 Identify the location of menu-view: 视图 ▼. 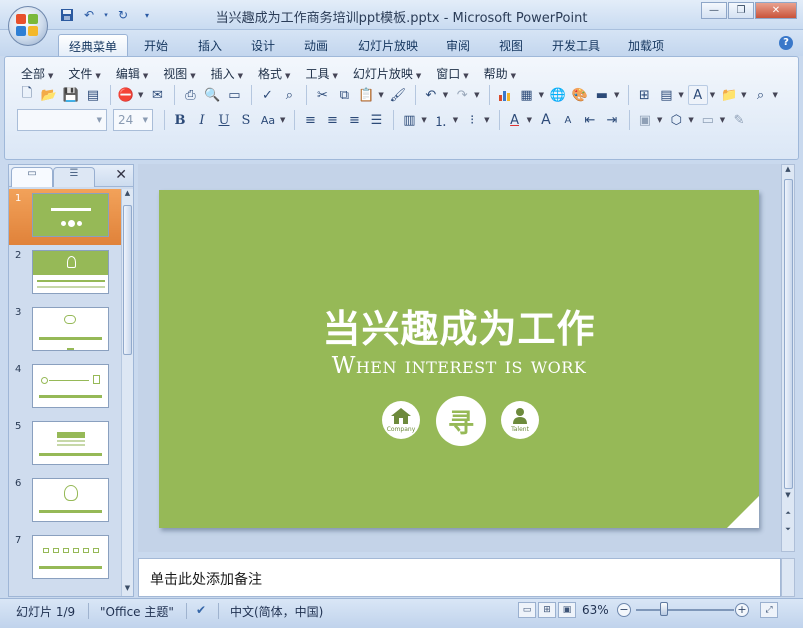
(180, 73).